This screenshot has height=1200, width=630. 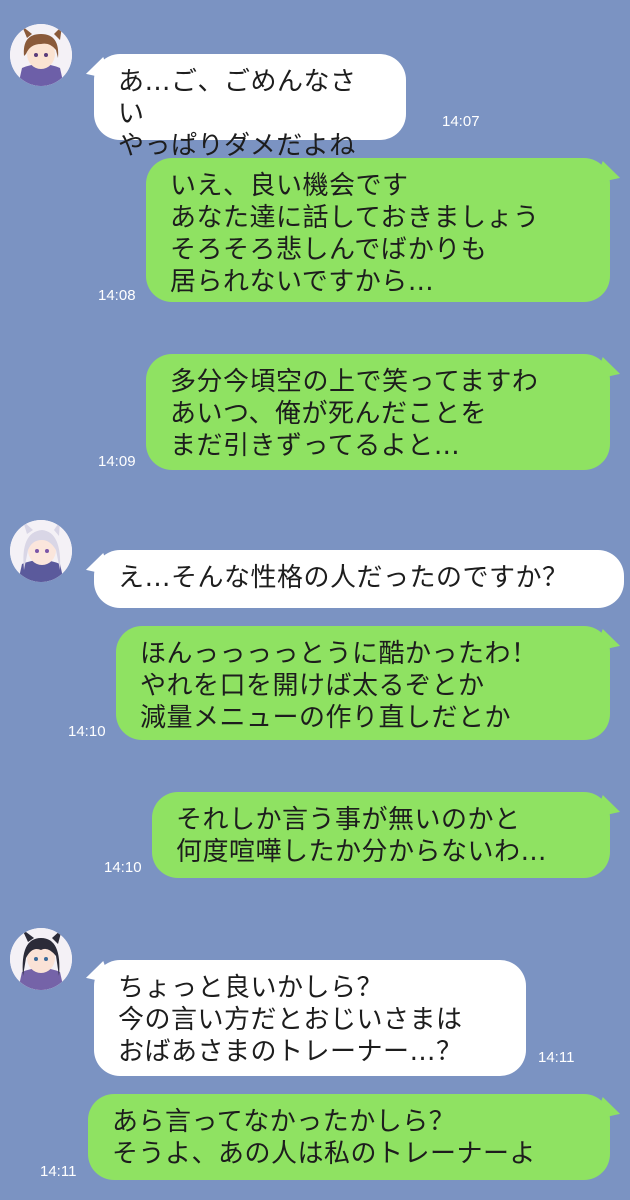 I want to click on message-bubble-received: え…そんな性格の人だったのですか？, so click(x=359, y=579).